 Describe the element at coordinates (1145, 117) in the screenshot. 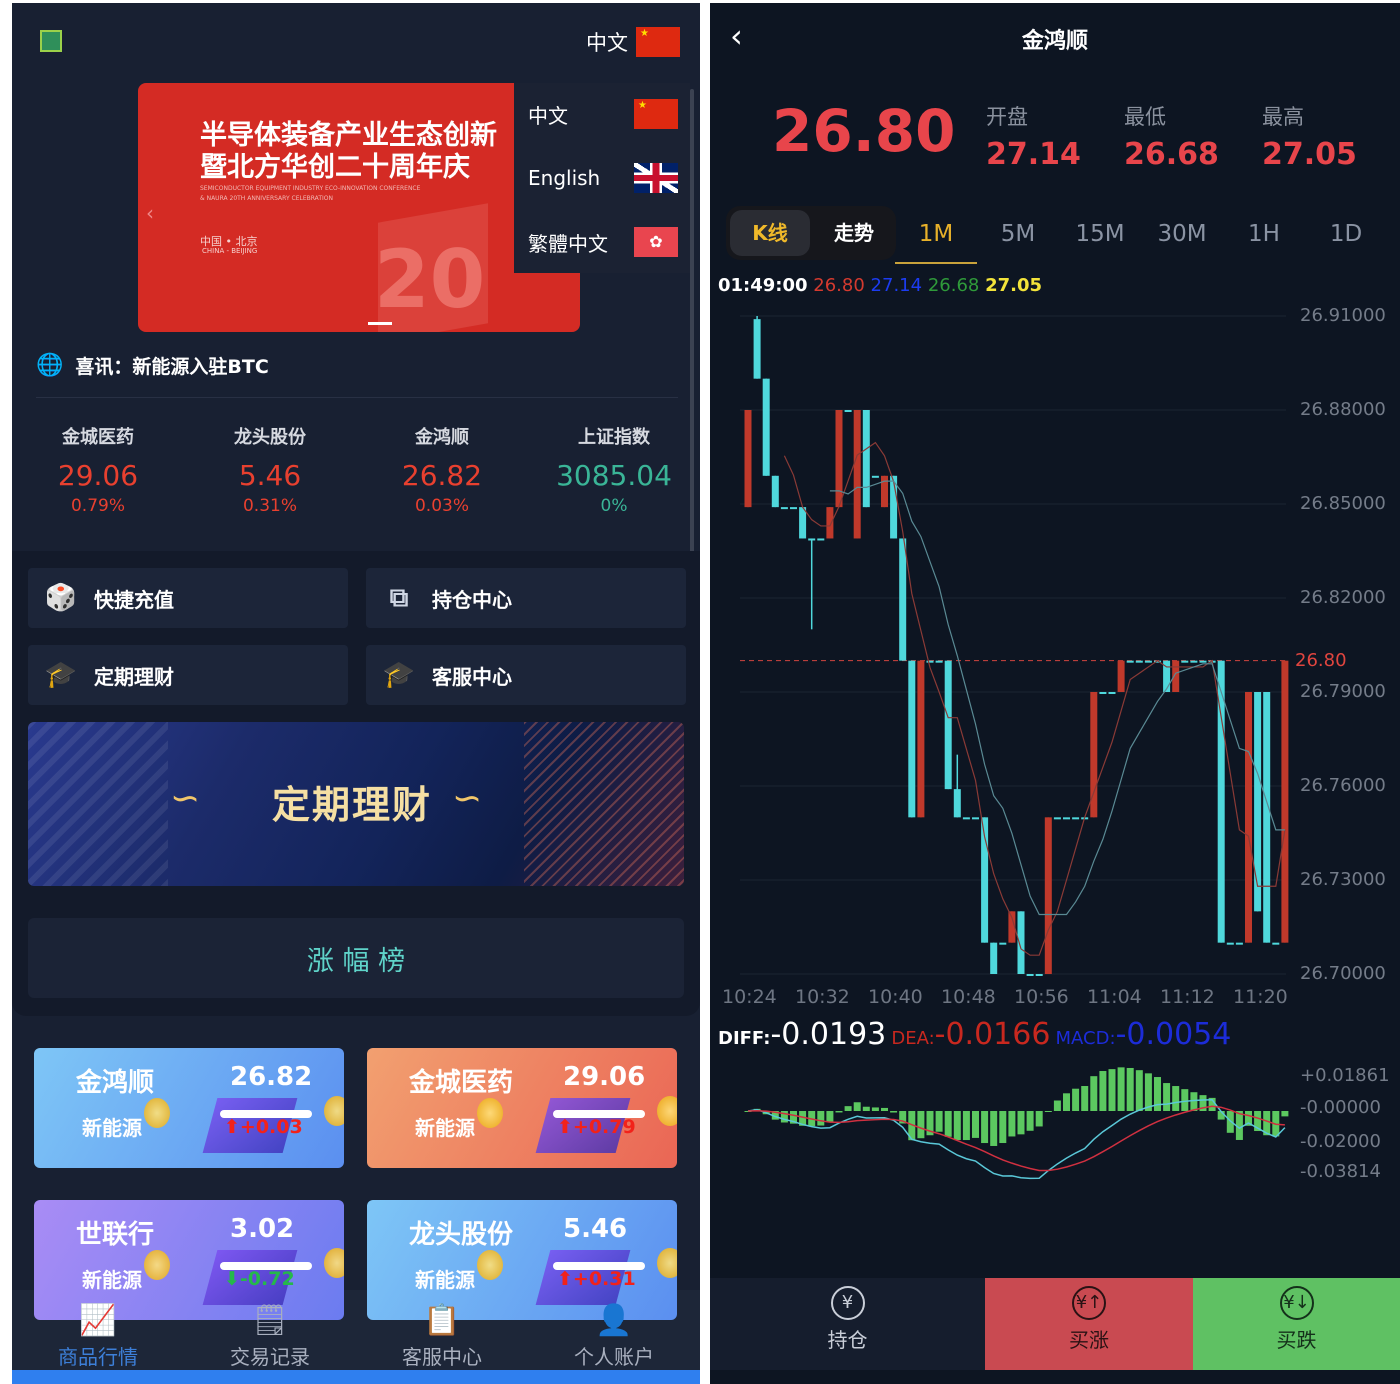

I see `stat-label: 最低` at that location.